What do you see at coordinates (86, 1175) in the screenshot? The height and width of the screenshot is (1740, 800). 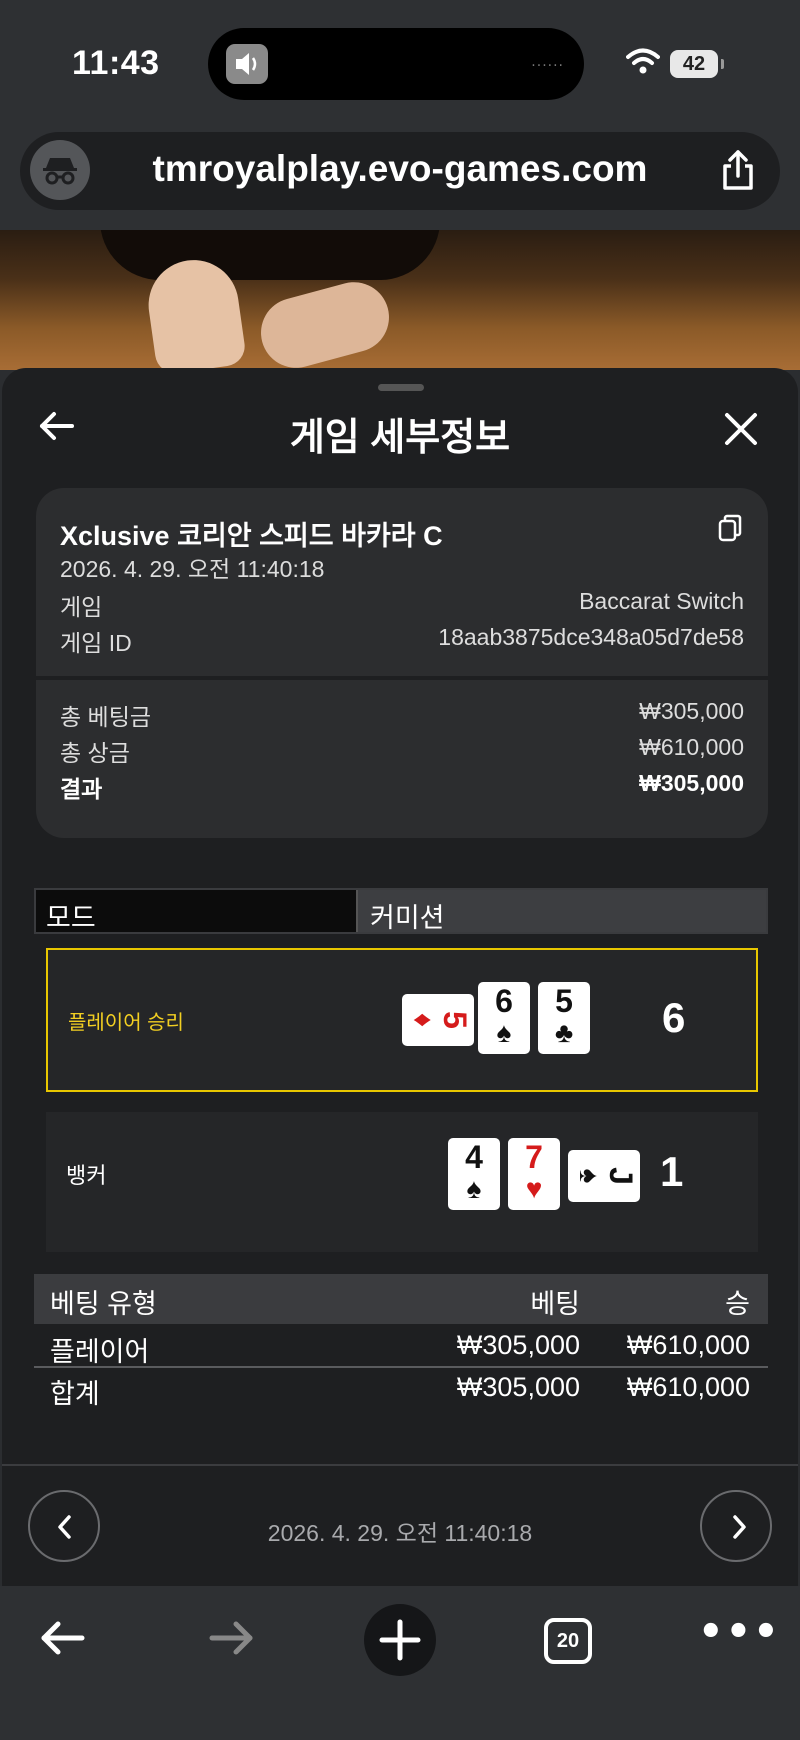 I see `banker-label: 뱅커` at bounding box center [86, 1175].